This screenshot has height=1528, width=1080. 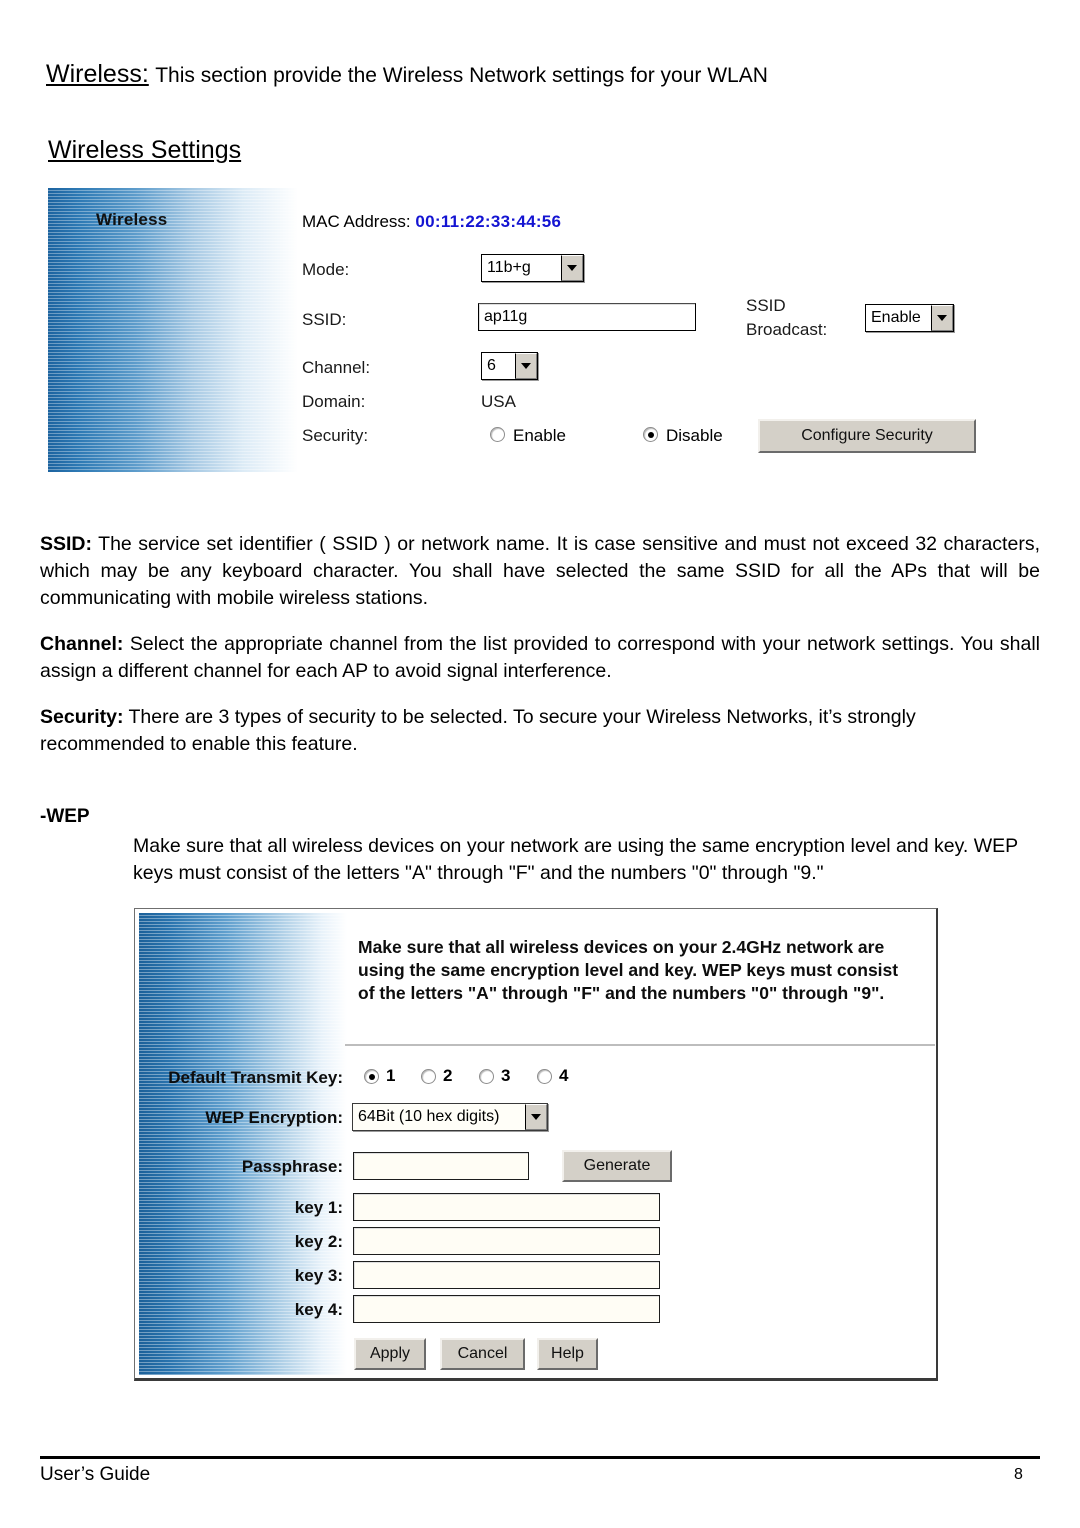 I want to click on help-button: Help, so click(x=567, y=1354).